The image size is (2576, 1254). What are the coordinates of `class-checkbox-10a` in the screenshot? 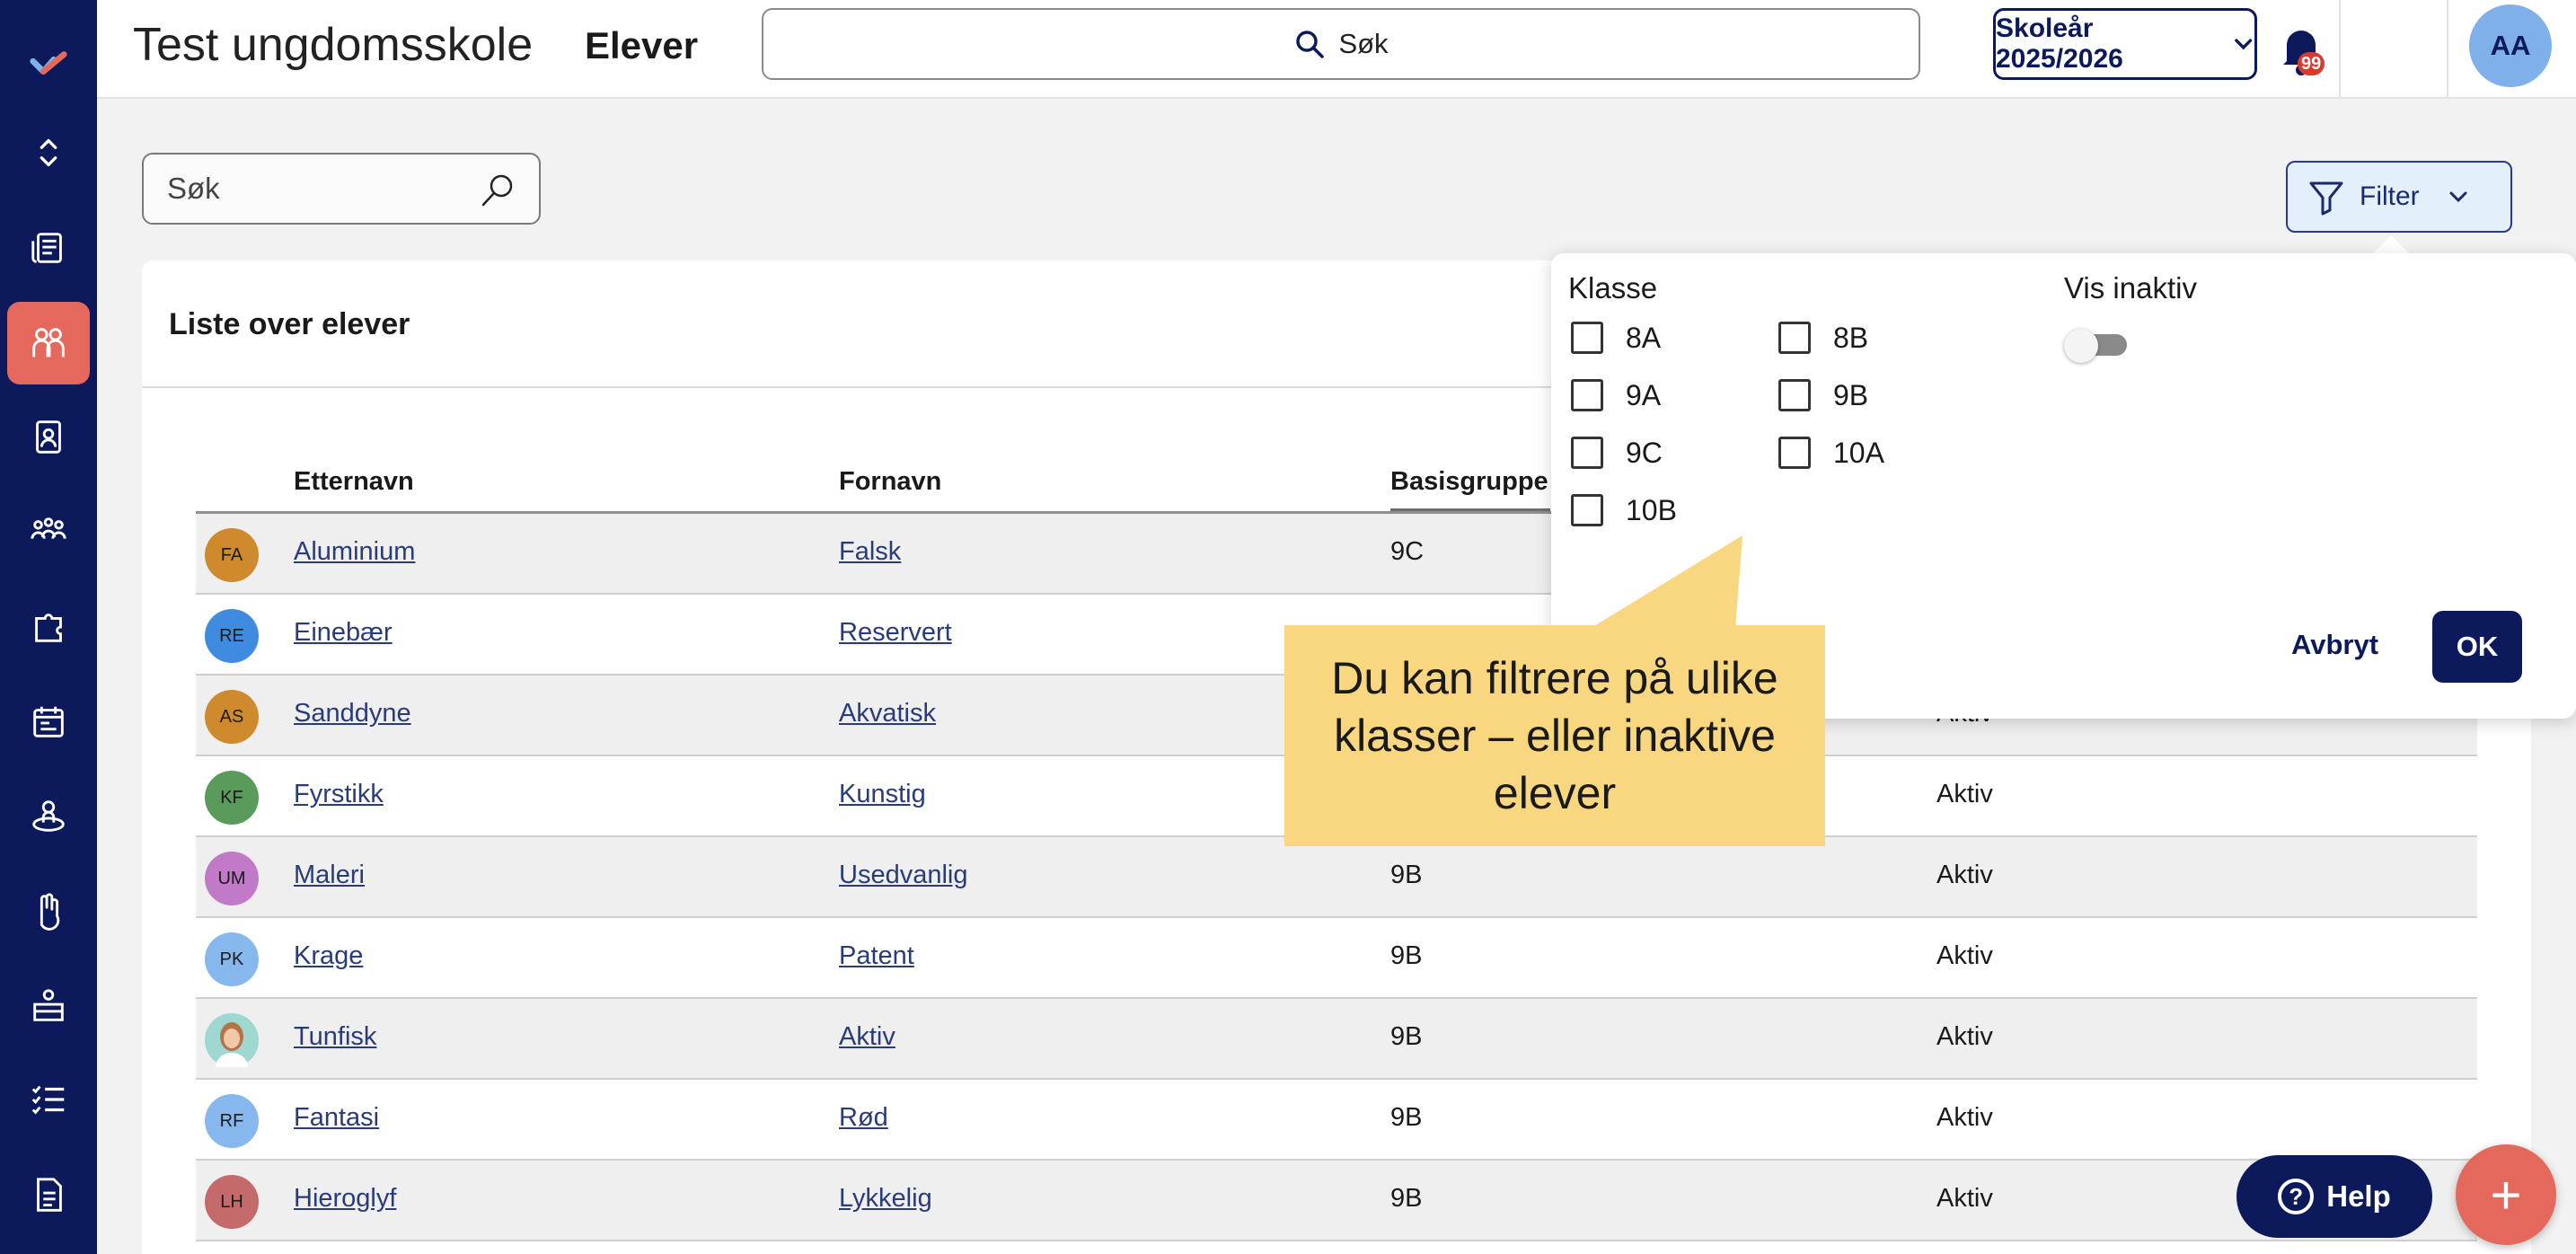 It's located at (1794, 453).